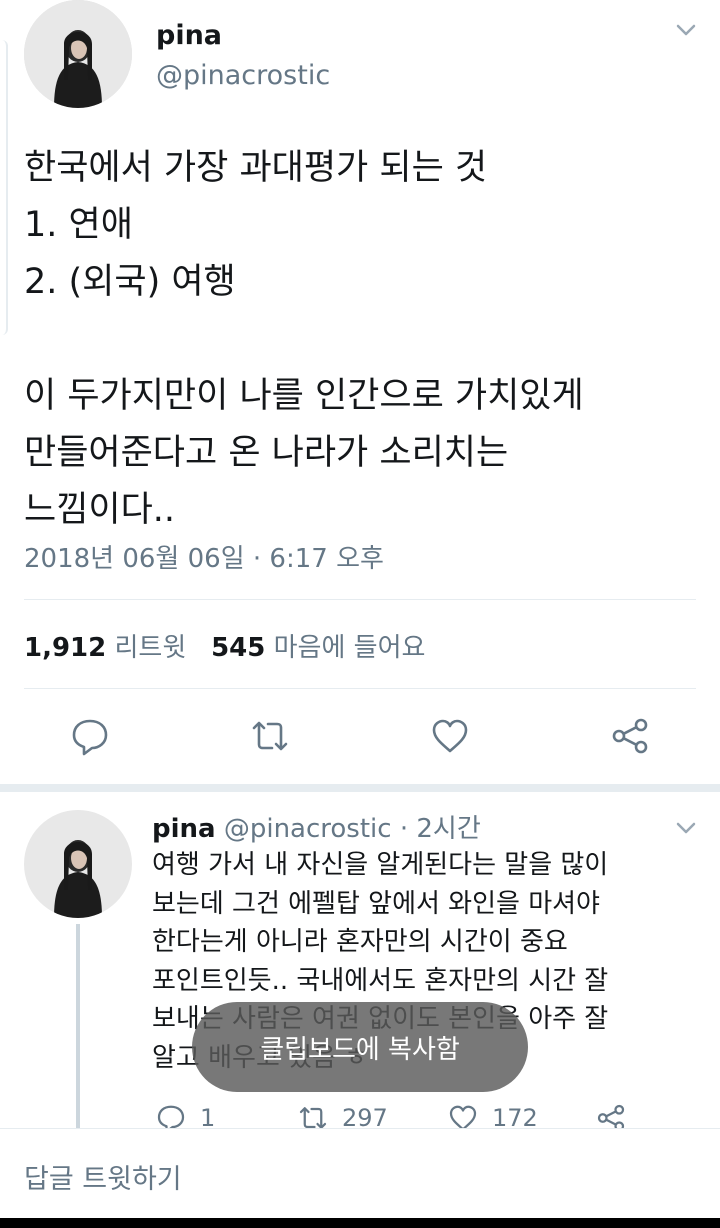 Image resolution: width=720 pixels, height=1228 pixels. Describe the element at coordinates (450, 736) in the screenshot. I see `like-icon` at that location.